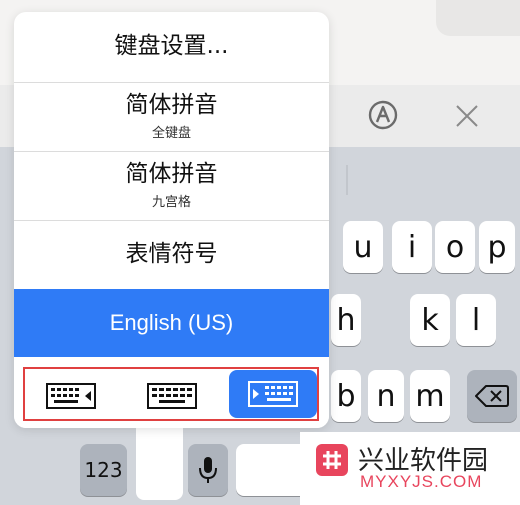  Describe the element at coordinates (363, 247) in the screenshot. I see `key-u: u` at that location.